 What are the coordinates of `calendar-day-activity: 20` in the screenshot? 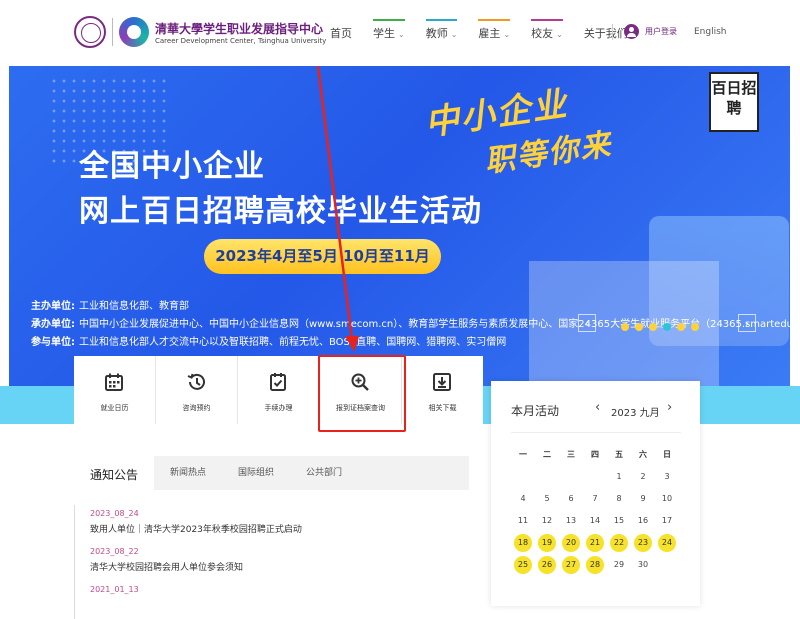 It's located at (571, 543).